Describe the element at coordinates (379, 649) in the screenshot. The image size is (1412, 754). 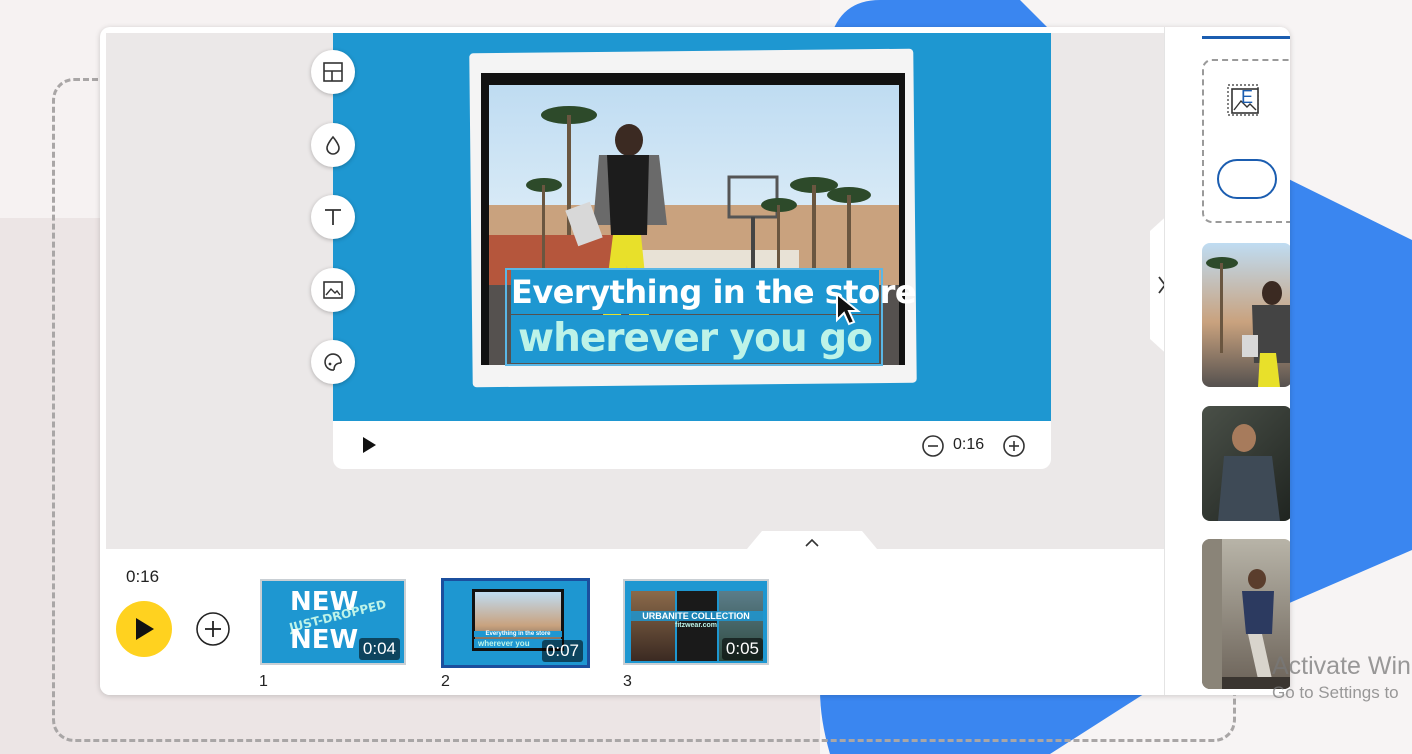
I see `scene-1-duration: 0:04` at that location.